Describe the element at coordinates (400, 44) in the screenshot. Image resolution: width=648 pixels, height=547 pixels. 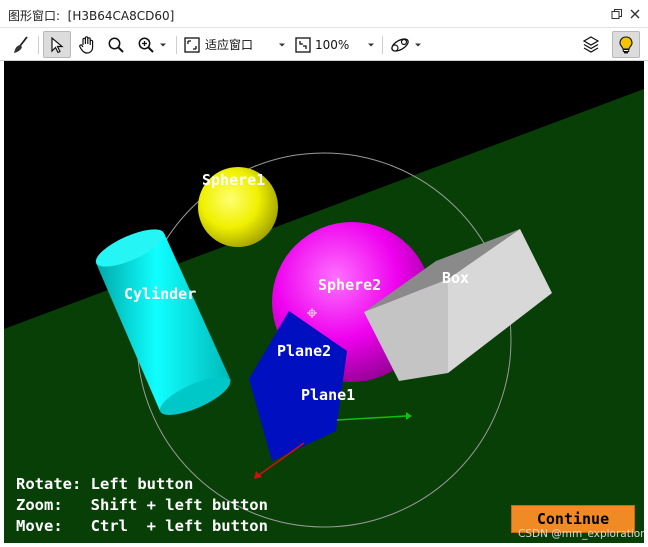
I see `orbit-icon` at that location.